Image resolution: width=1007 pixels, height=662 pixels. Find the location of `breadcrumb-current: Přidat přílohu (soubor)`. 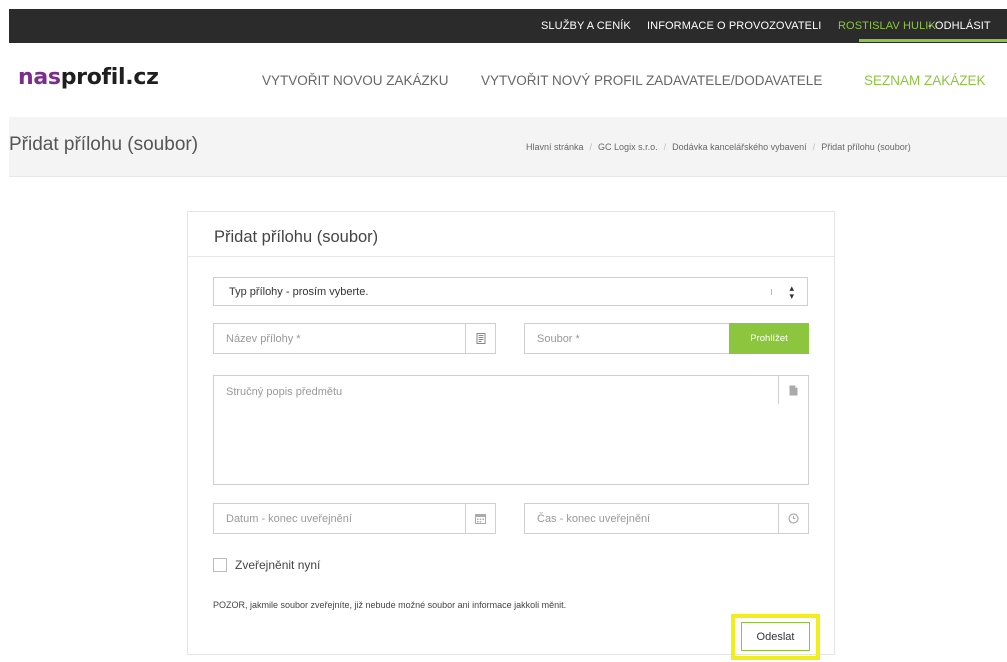

breadcrumb-current: Přidat přílohu (soubor) is located at coordinates (866, 147).